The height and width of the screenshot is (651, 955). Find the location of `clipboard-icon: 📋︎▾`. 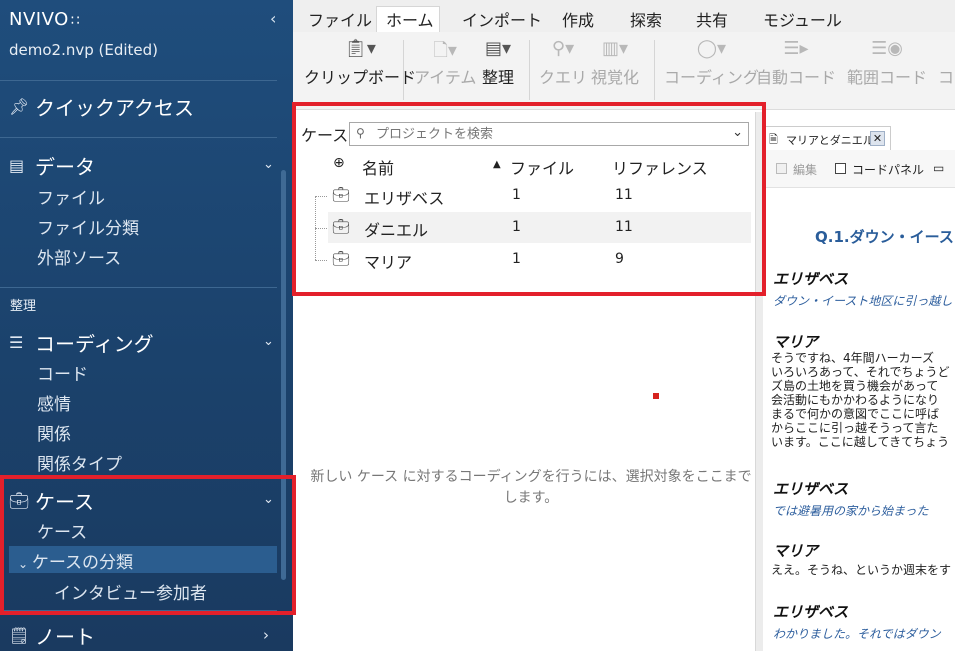

clipboard-icon: 📋︎▾ is located at coordinates (360, 48).